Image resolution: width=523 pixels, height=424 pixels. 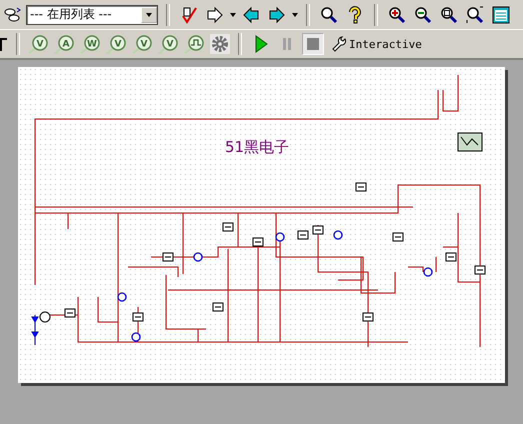 I want to click on stop-button, so click(x=313, y=44).